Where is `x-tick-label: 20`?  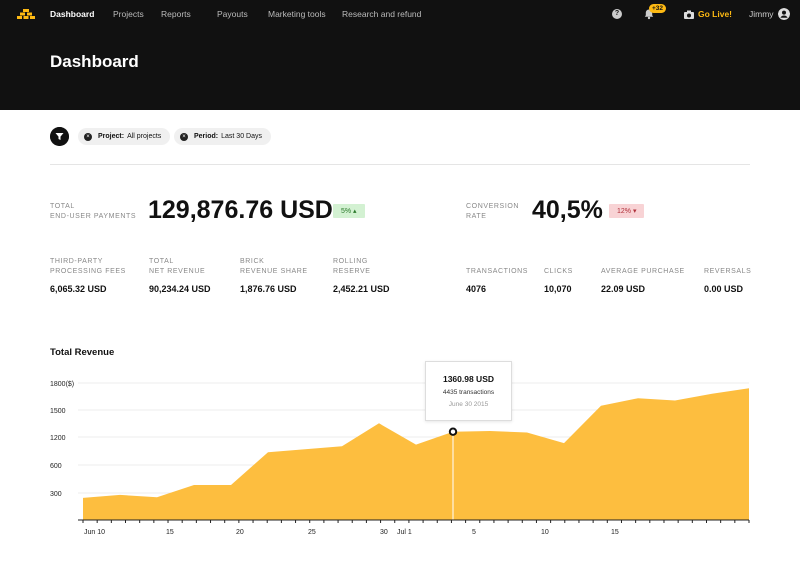
x-tick-label: 20 is located at coordinates (240, 532).